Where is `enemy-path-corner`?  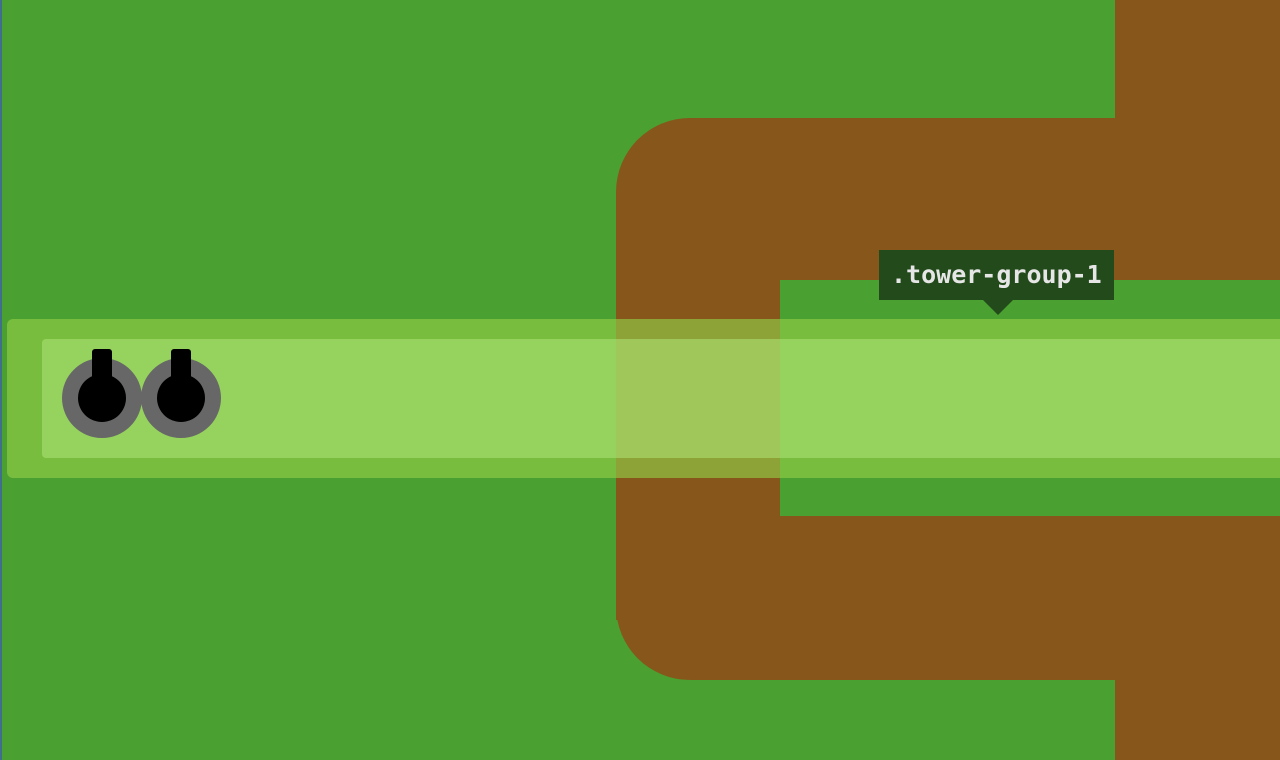 enemy-path-corner is located at coordinates (1197, 199).